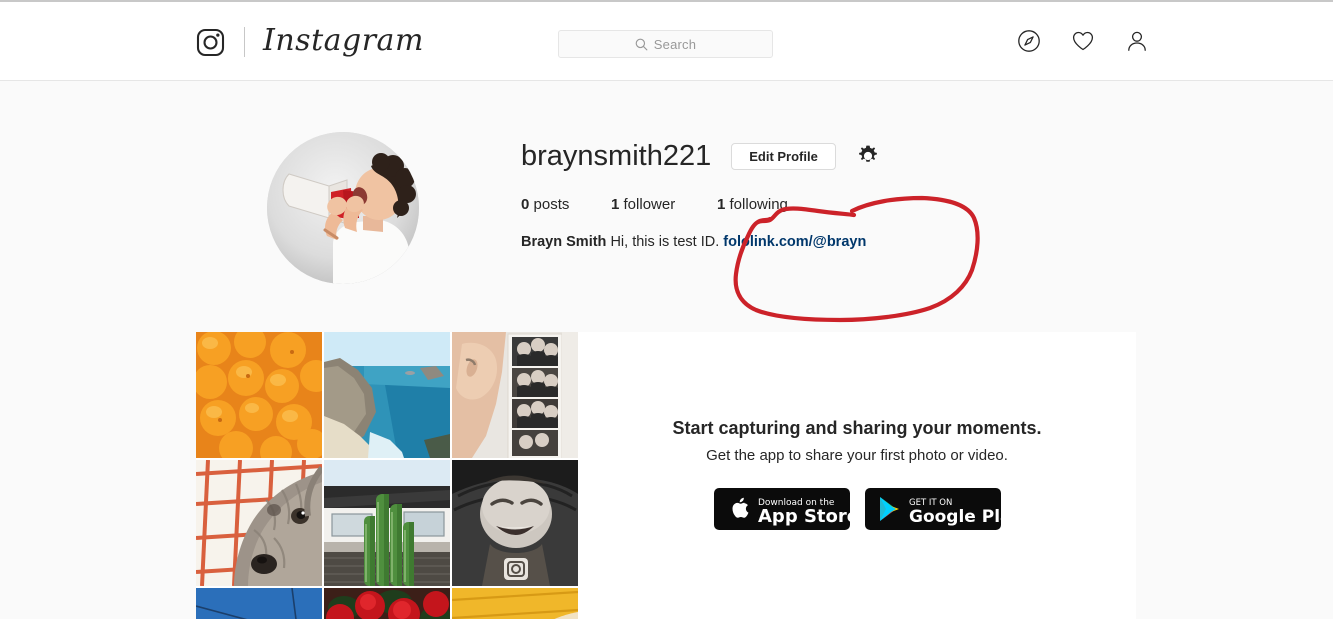  Describe the element at coordinates (794, 242) in the screenshot. I see `bio-website-link: fololink.com/@brayn` at that location.